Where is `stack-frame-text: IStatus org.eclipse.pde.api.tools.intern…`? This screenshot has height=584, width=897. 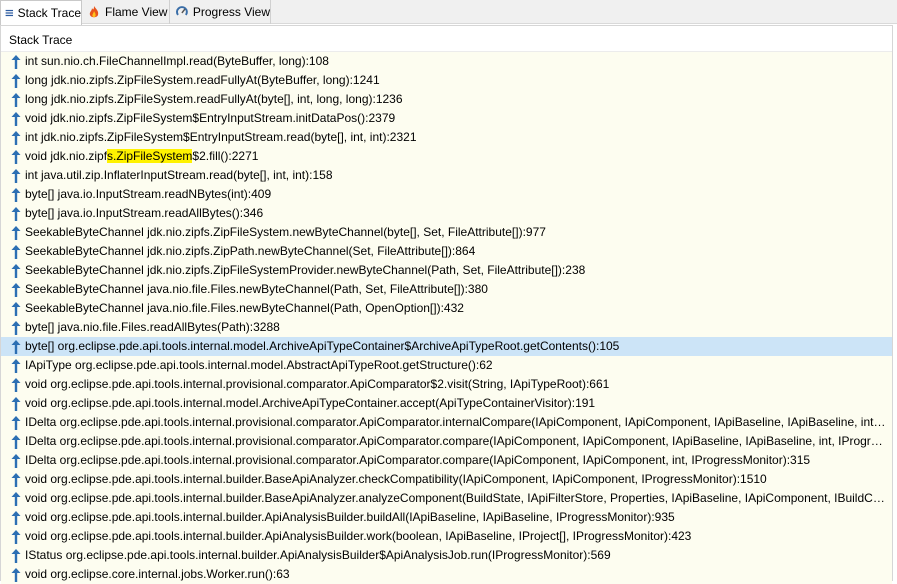
stack-frame-text: IStatus org.eclipse.pde.api.tools.intern… is located at coordinates (318, 555).